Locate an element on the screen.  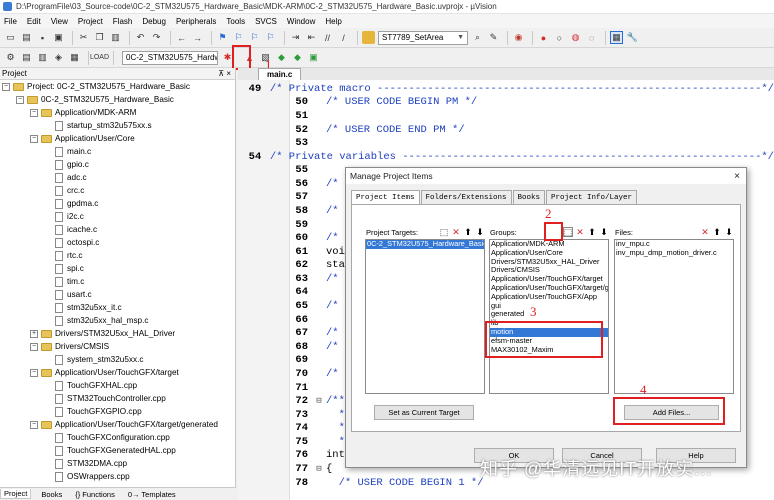
tree-file-item: STM32TouchController.cpp is located at coordinates (118, 398).